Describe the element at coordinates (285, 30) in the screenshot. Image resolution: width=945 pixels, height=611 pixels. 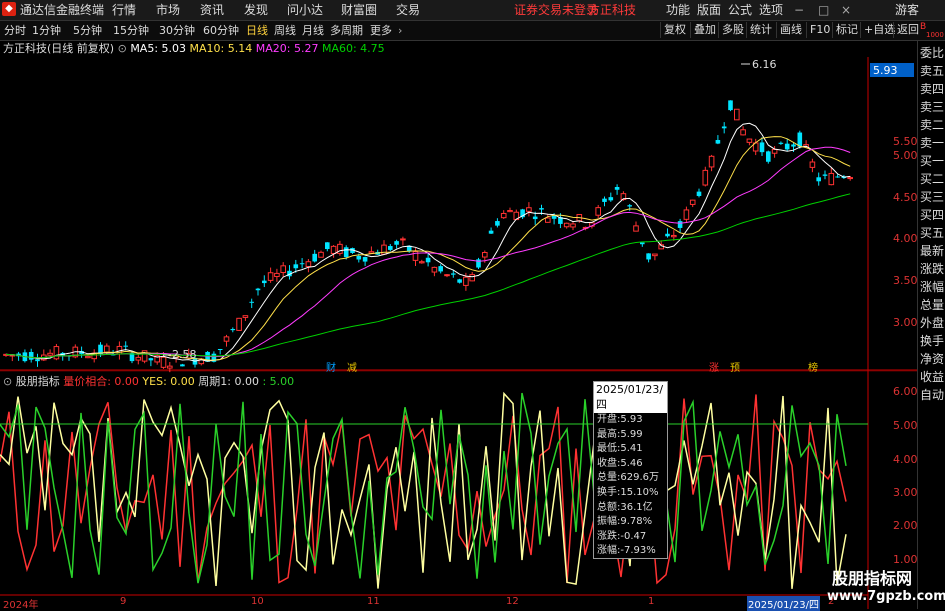
I see `period-weekly: 周线` at that location.